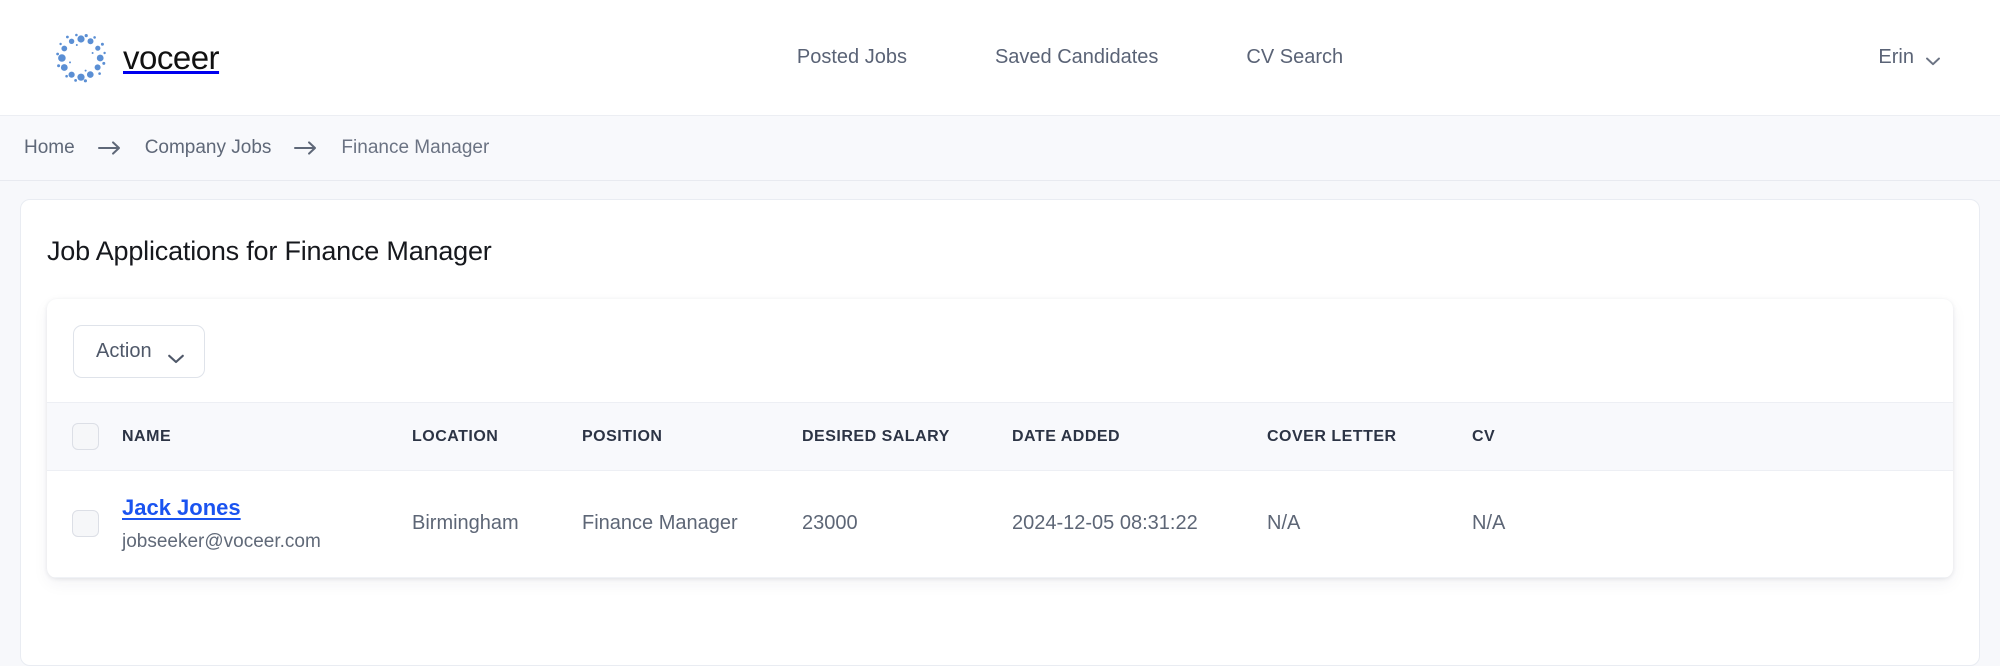  Describe the element at coordinates (269, 251) in the screenshot. I see `page-title: Job Applications for Finance Manager` at that location.